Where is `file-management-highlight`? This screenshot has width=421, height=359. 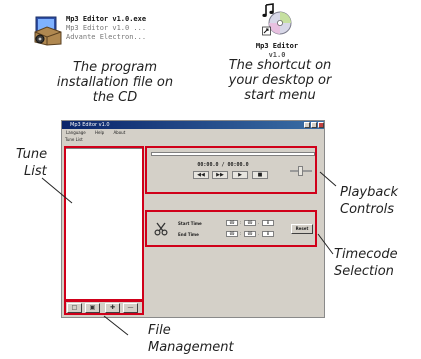
file-management-highlight is located at coordinates (104, 307).